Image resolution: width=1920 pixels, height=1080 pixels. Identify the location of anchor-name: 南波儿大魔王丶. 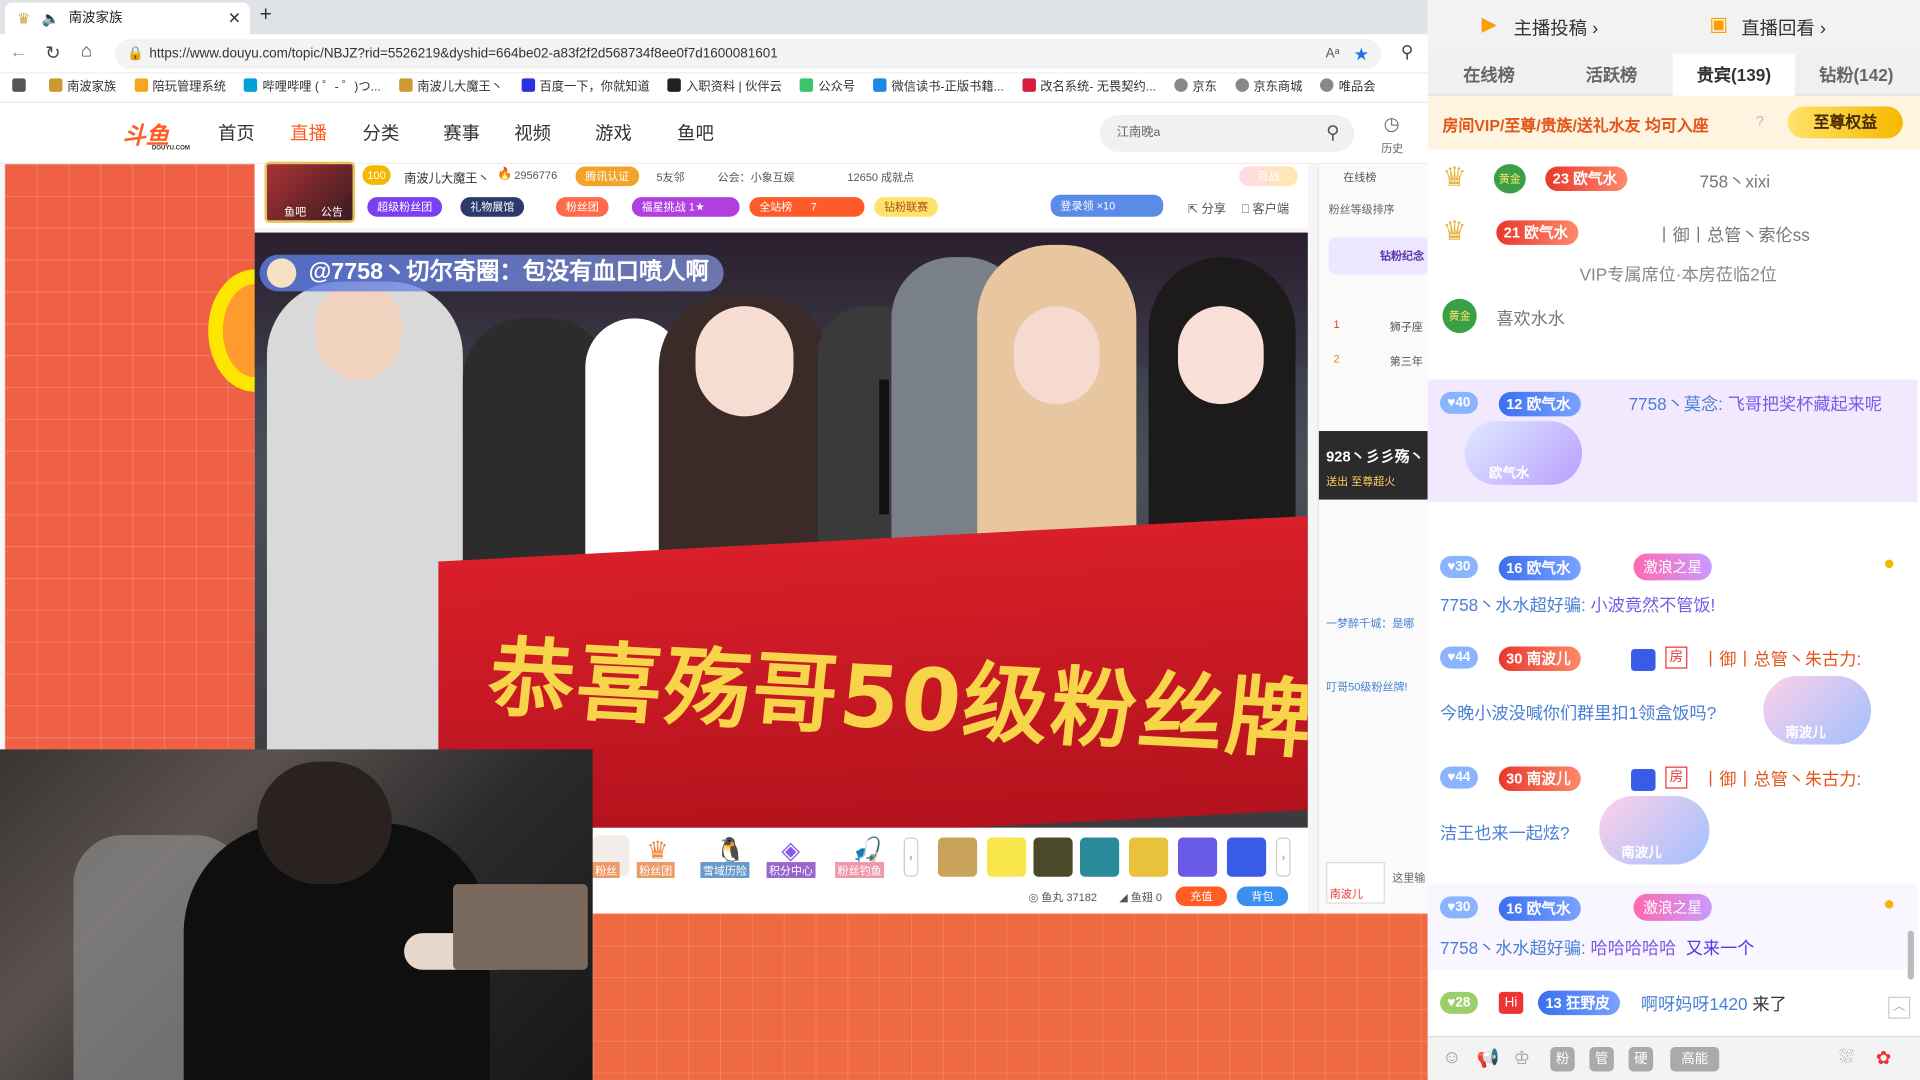
(447, 177).